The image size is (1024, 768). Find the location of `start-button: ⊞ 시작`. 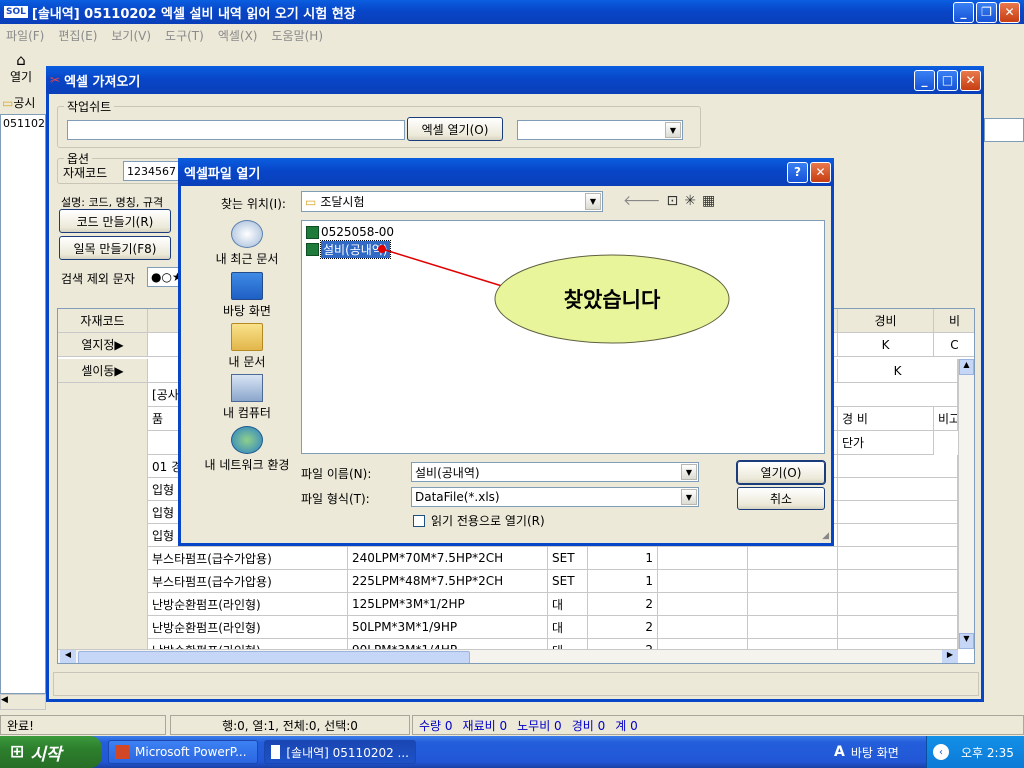

start-button: ⊞ 시작 is located at coordinates (51, 752).